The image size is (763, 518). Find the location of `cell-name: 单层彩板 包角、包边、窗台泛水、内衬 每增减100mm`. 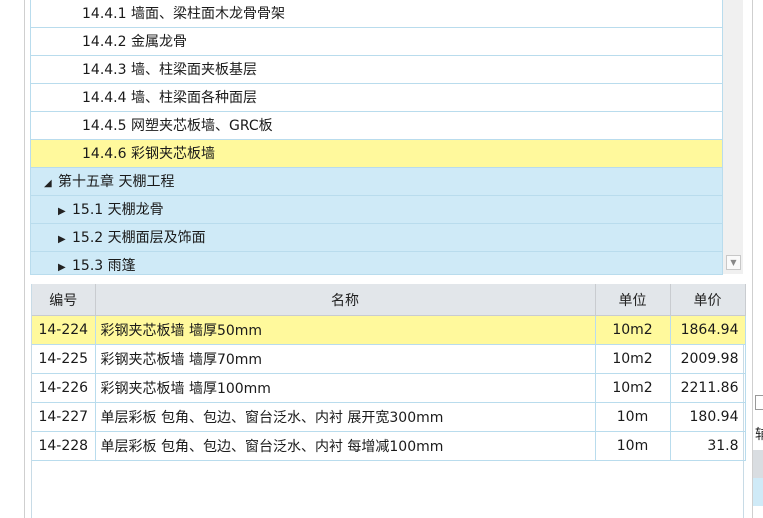

cell-name: 单层彩板 包角、包边、窗台泛水、内衬 每增减100mm is located at coordinates (345, 446).